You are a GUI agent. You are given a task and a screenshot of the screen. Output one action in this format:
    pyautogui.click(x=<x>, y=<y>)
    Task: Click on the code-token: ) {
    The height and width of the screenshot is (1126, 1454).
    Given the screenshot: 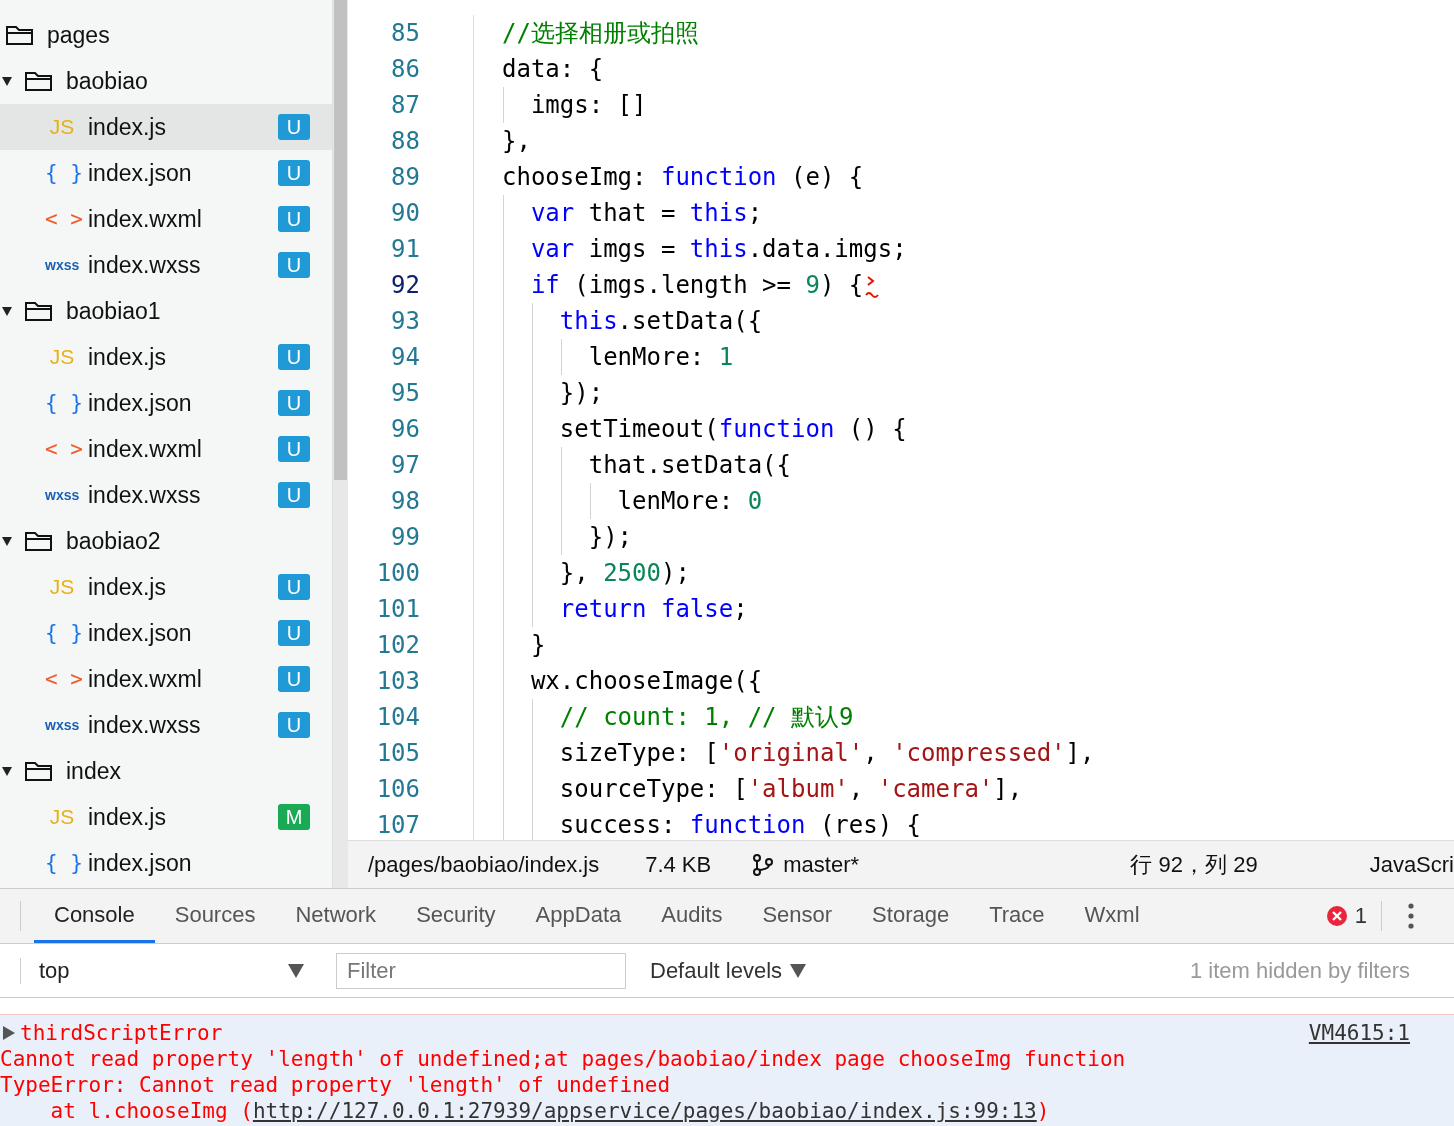 What is the action you would take?
    pyautogui.click(x=841, y=285)
    